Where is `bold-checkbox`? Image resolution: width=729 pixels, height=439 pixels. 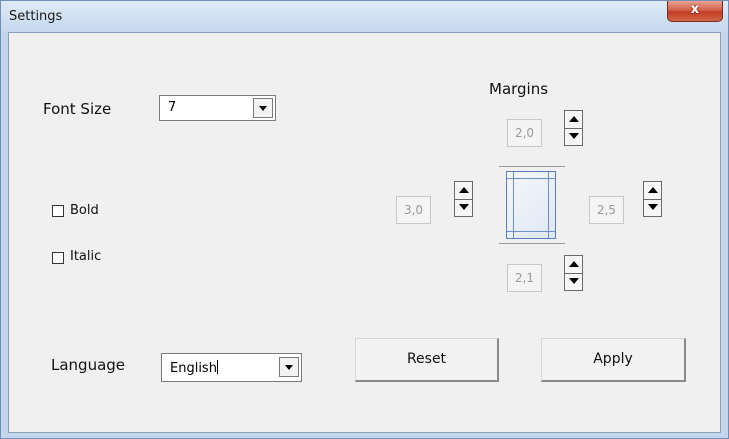 bold-checkbox is located at coordinates (58, 211).